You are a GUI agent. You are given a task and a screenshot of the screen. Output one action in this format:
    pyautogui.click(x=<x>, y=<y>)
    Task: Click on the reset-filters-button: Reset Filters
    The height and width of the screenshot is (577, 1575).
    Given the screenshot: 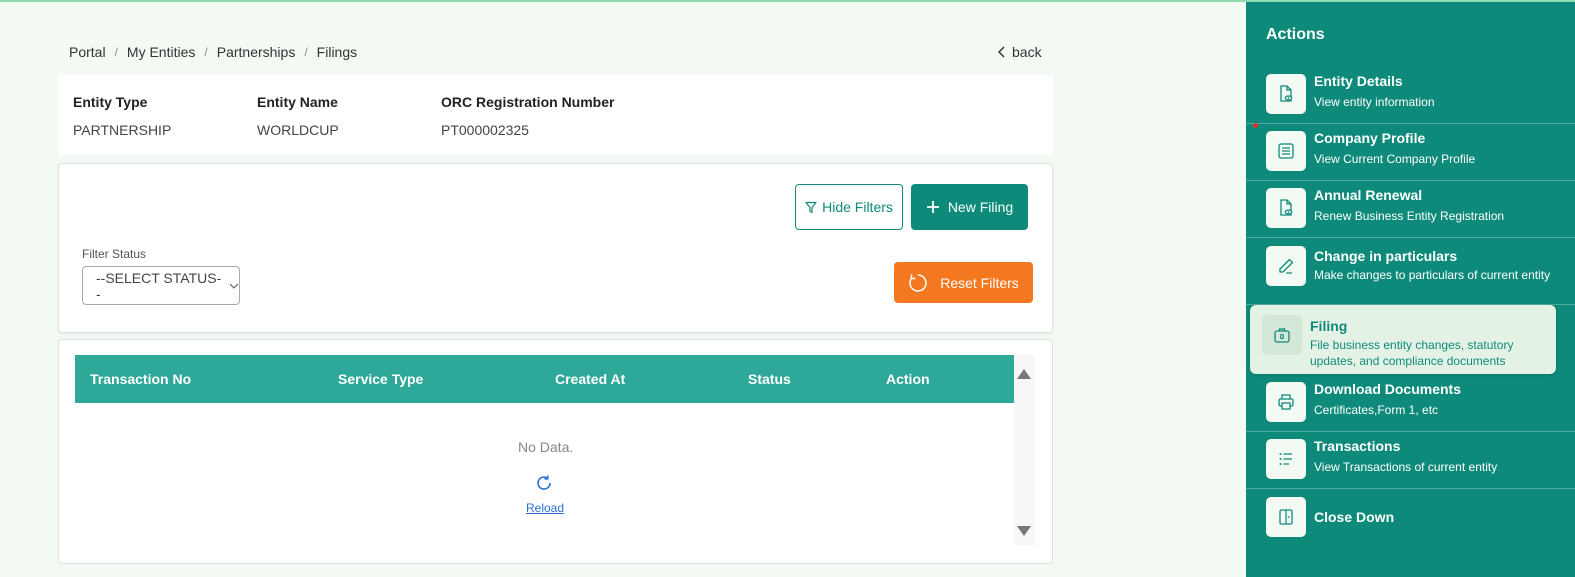 What is the action you would take?
    pyautogui.click(x=963, y=282)
    